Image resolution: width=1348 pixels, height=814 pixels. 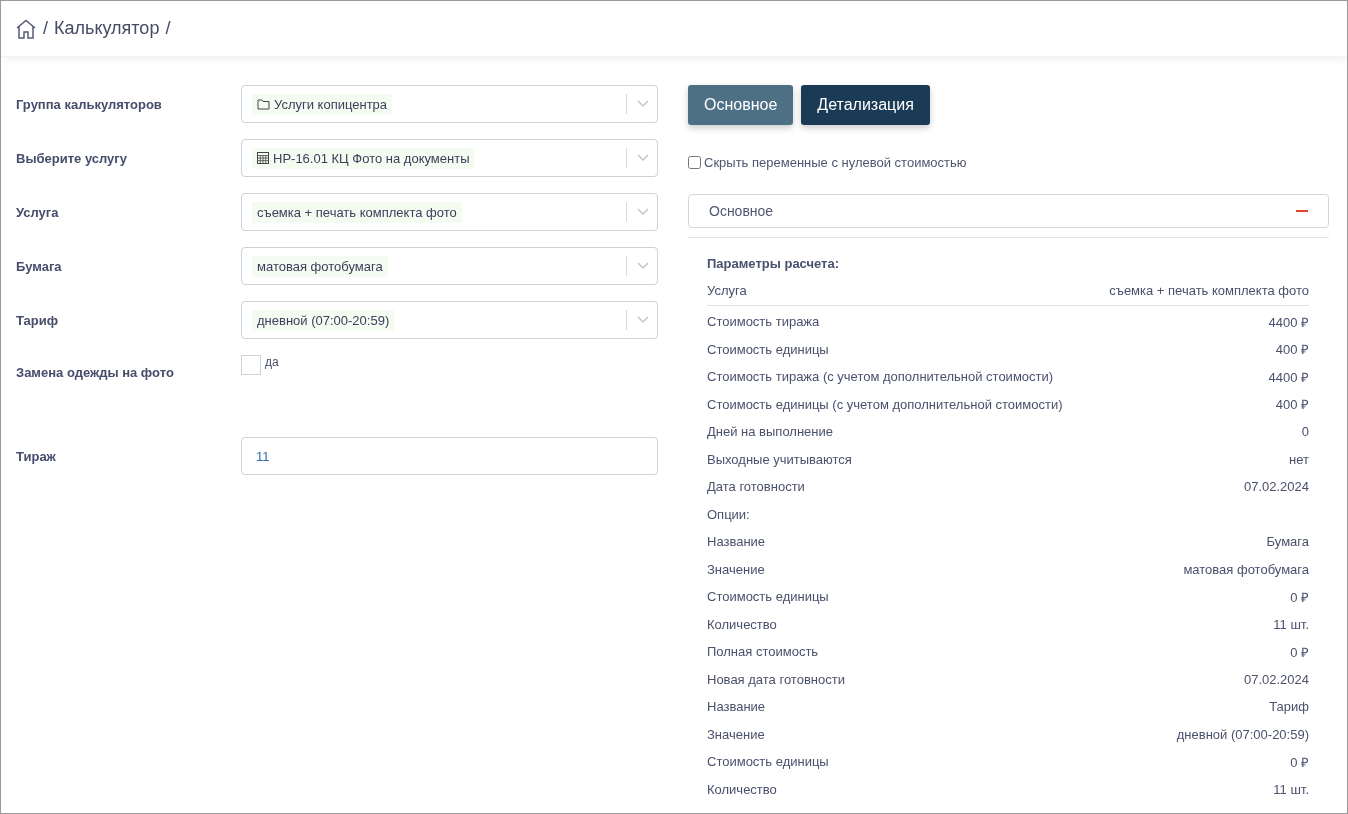 What do you see at coordinates (763, 652) in the screenshot?
I see `detail-label: Полная стоимость` at bounding box center [763, 652].